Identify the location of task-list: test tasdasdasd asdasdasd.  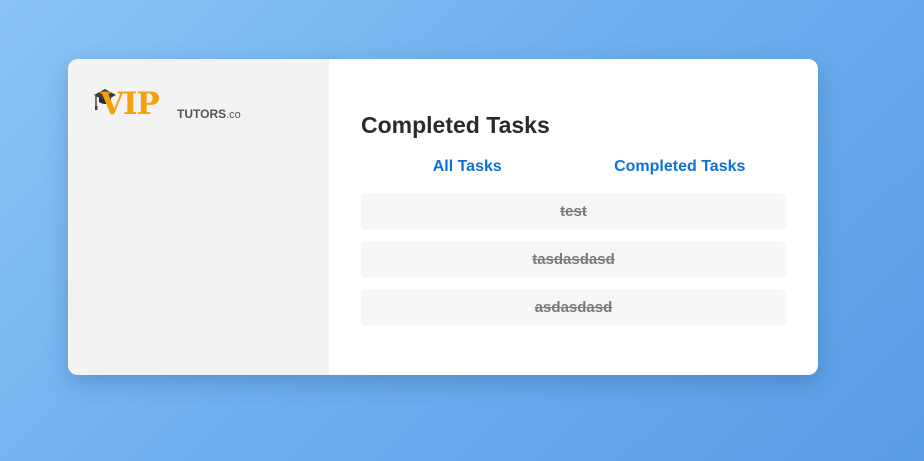
(573, 265).